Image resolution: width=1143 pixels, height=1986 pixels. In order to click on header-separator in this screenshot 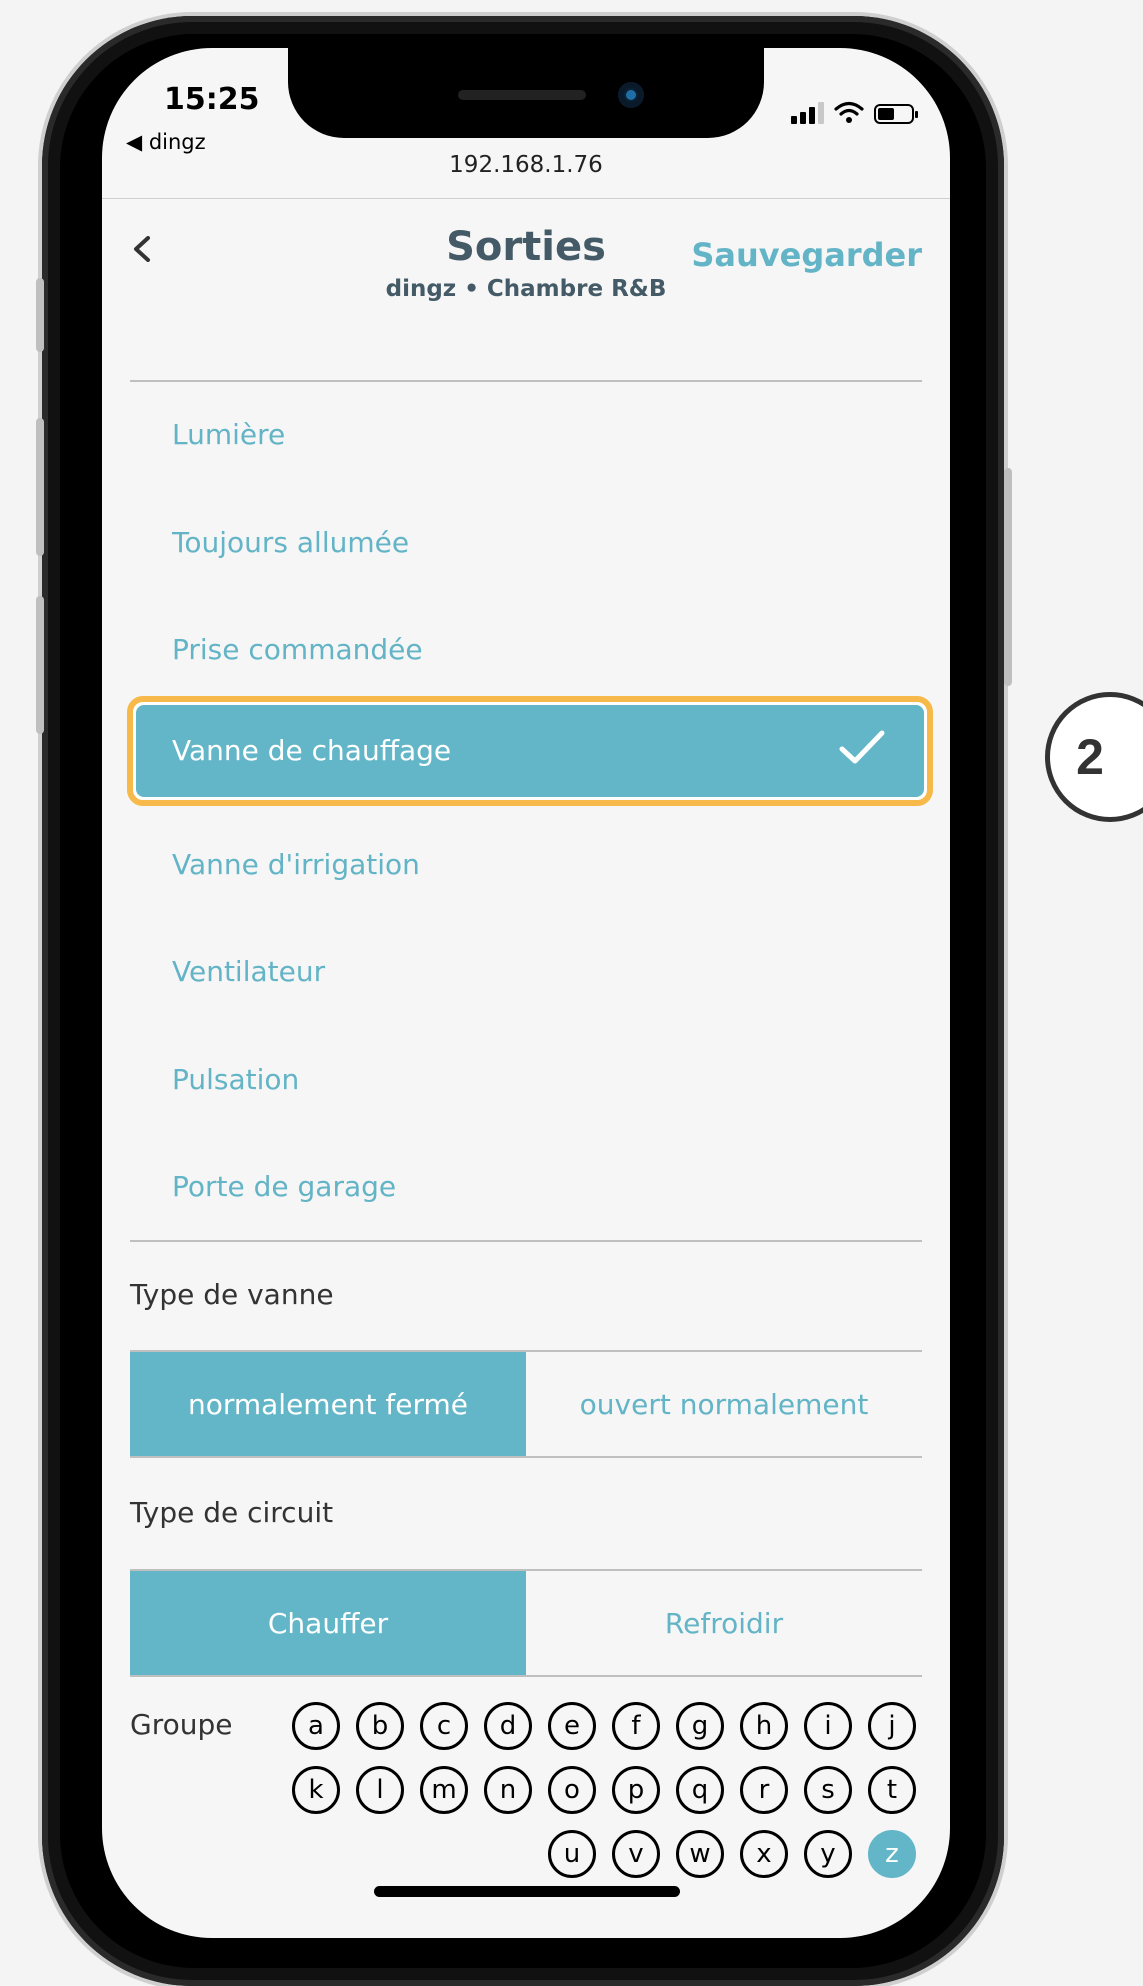, I will do `click(526, 381)`.